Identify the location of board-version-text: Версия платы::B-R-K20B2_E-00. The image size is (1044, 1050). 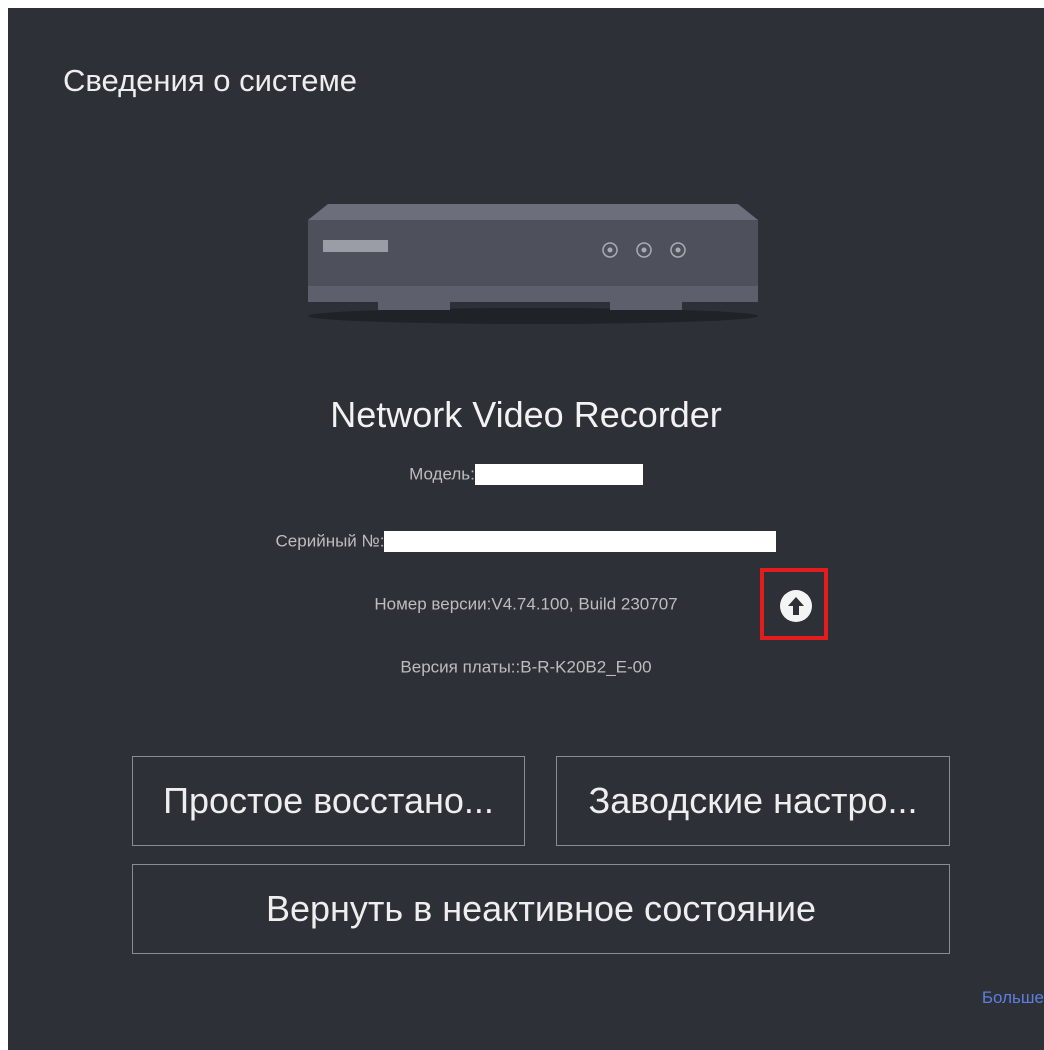
(526, 667).